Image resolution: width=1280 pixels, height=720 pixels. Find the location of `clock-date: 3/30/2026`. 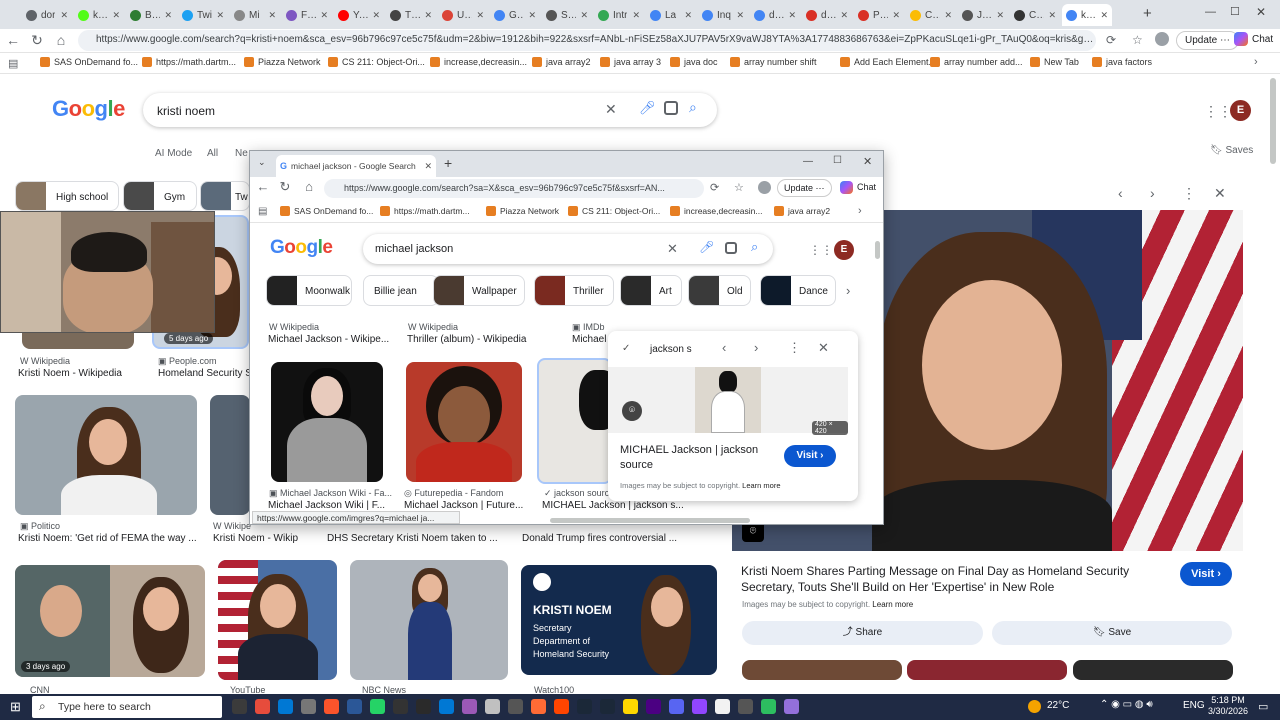

clock-date: 3/30/2026 is located at coordinates (1228, 711).